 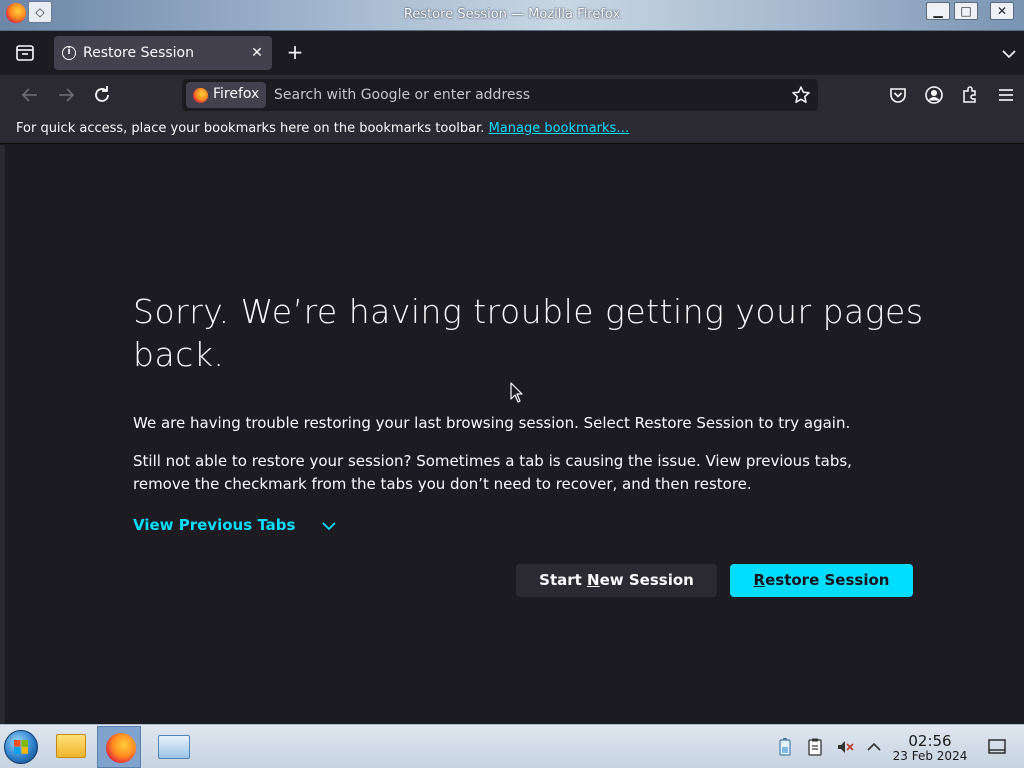 I want to click on hamburger-menu-icon, so click(x=1006, y=95).